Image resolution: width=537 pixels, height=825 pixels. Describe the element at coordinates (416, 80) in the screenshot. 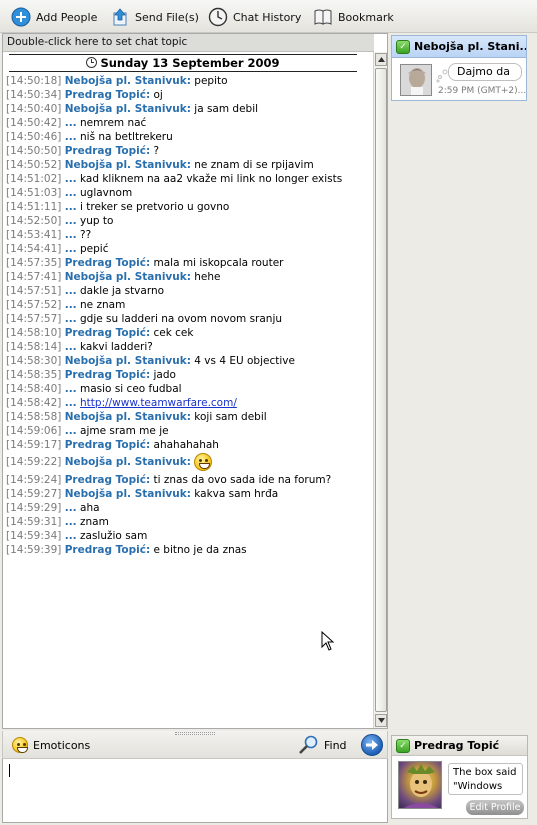

I see `contact-avatar` at that location.